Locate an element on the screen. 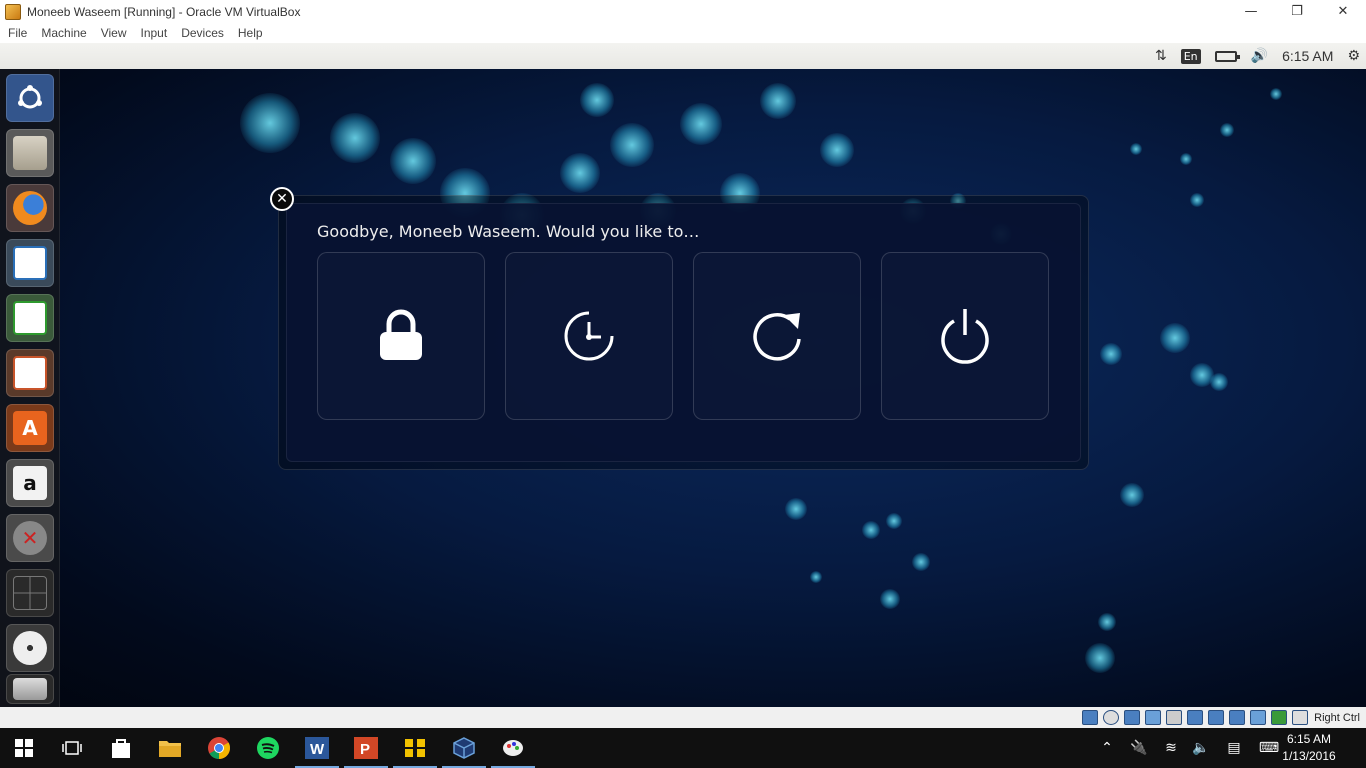 This screenshot has height=768, width=1366. paint-palette-icon is located at coordinates (513, 748).